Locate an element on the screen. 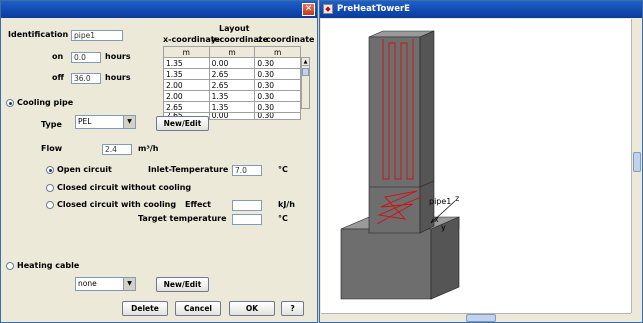  flow-unit: m³/h is located at coordinates (148, 148).